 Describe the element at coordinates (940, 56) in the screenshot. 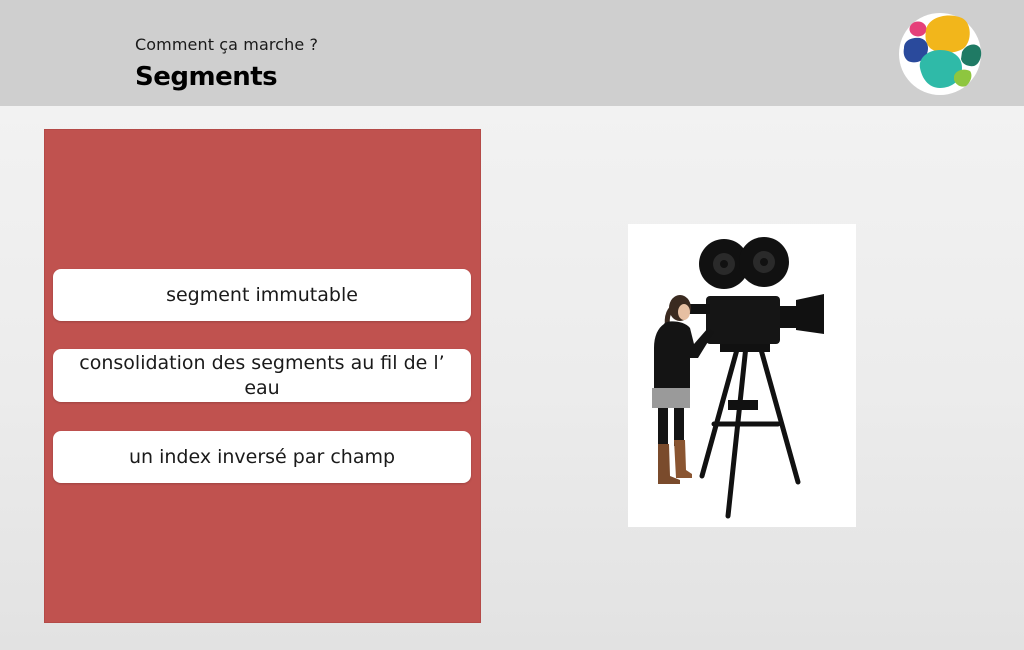

I see `elastic-logo-icon` at that location.